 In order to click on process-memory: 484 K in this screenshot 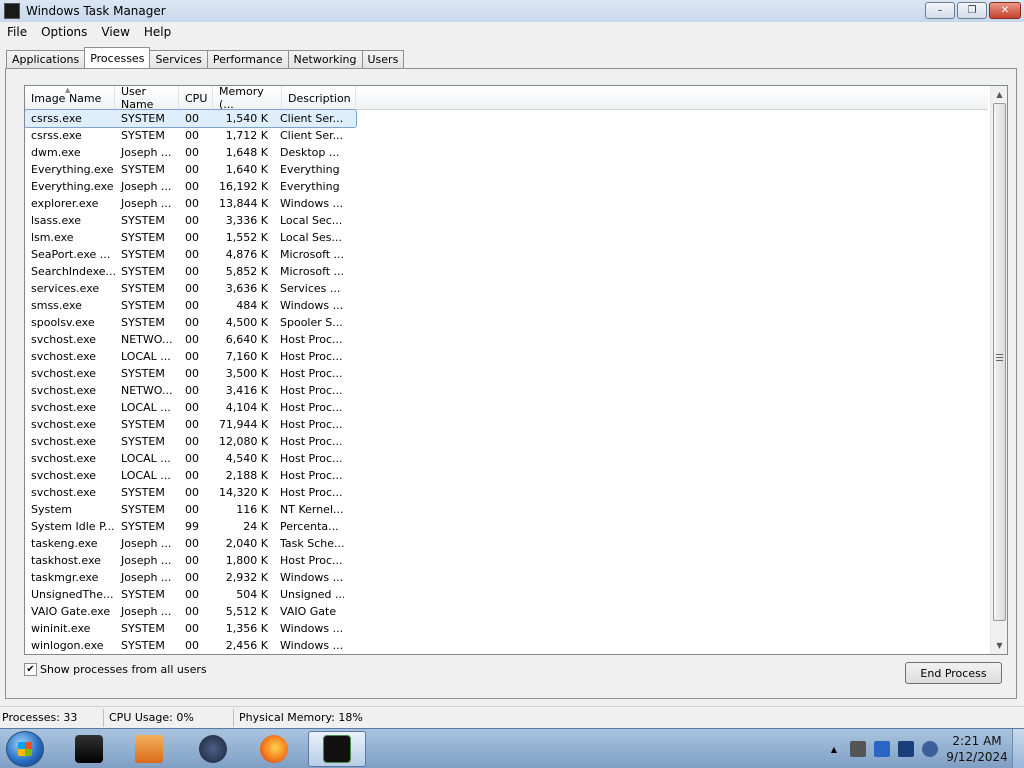, I will do `click(252, 305)`.